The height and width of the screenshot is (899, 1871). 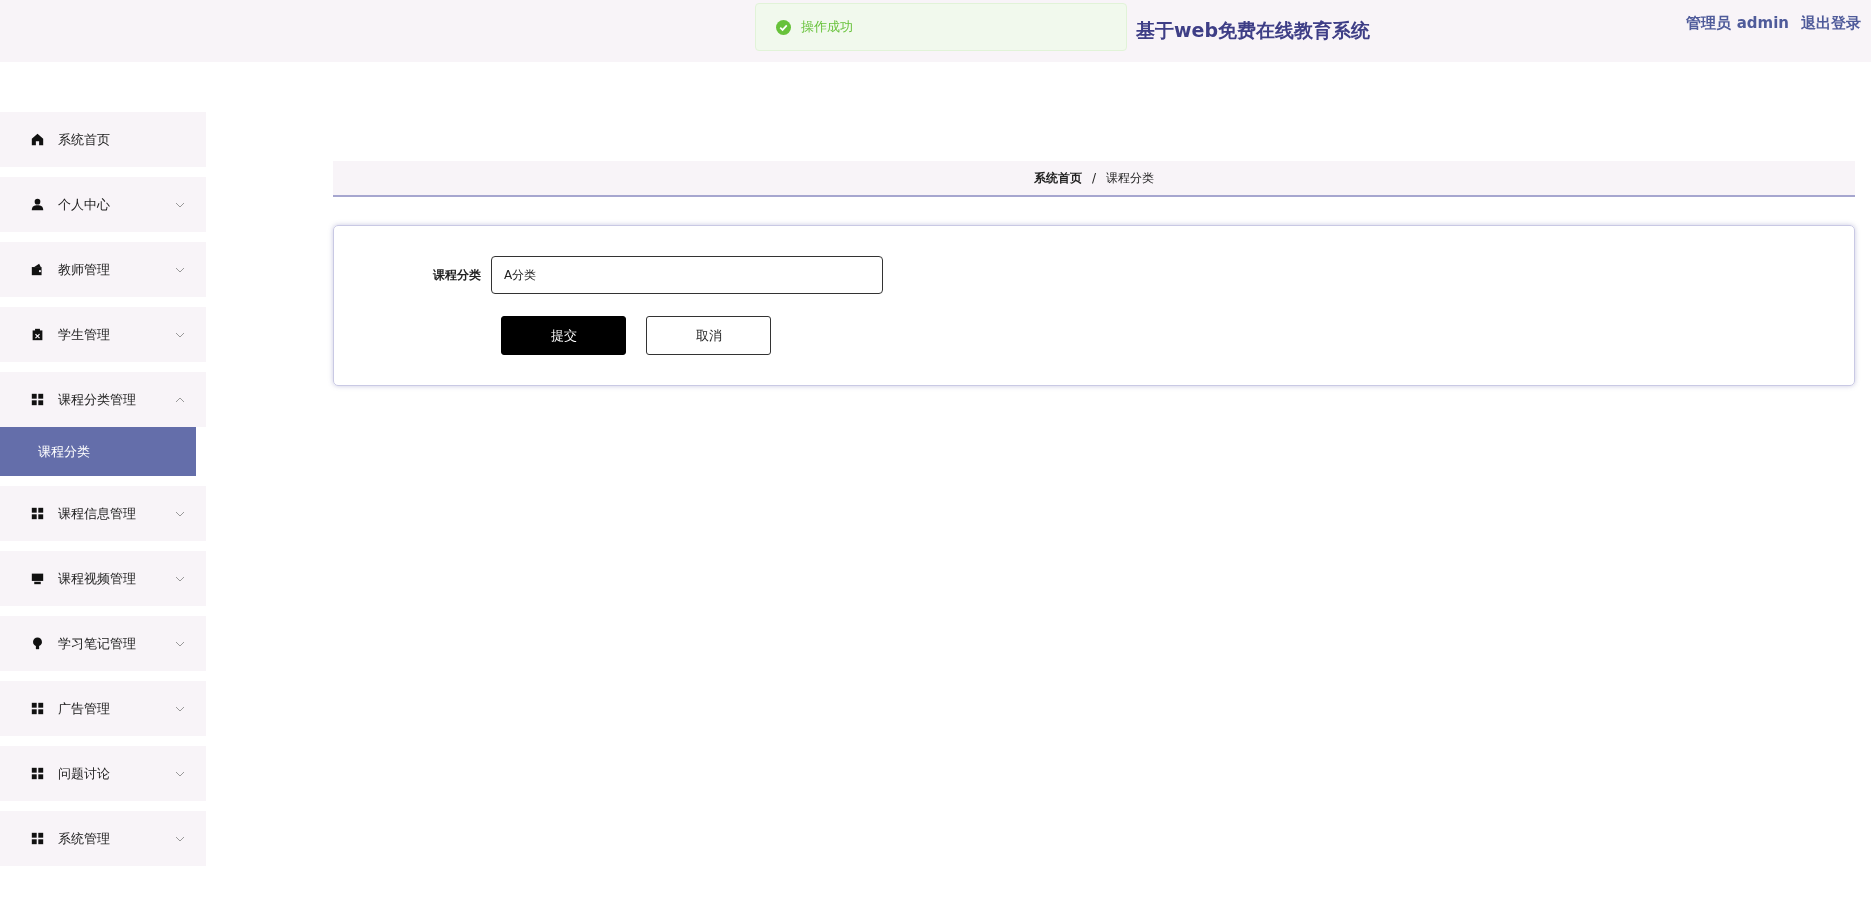 I want to click on user-name: 管理员 admin, so click(x=1737, y=23).